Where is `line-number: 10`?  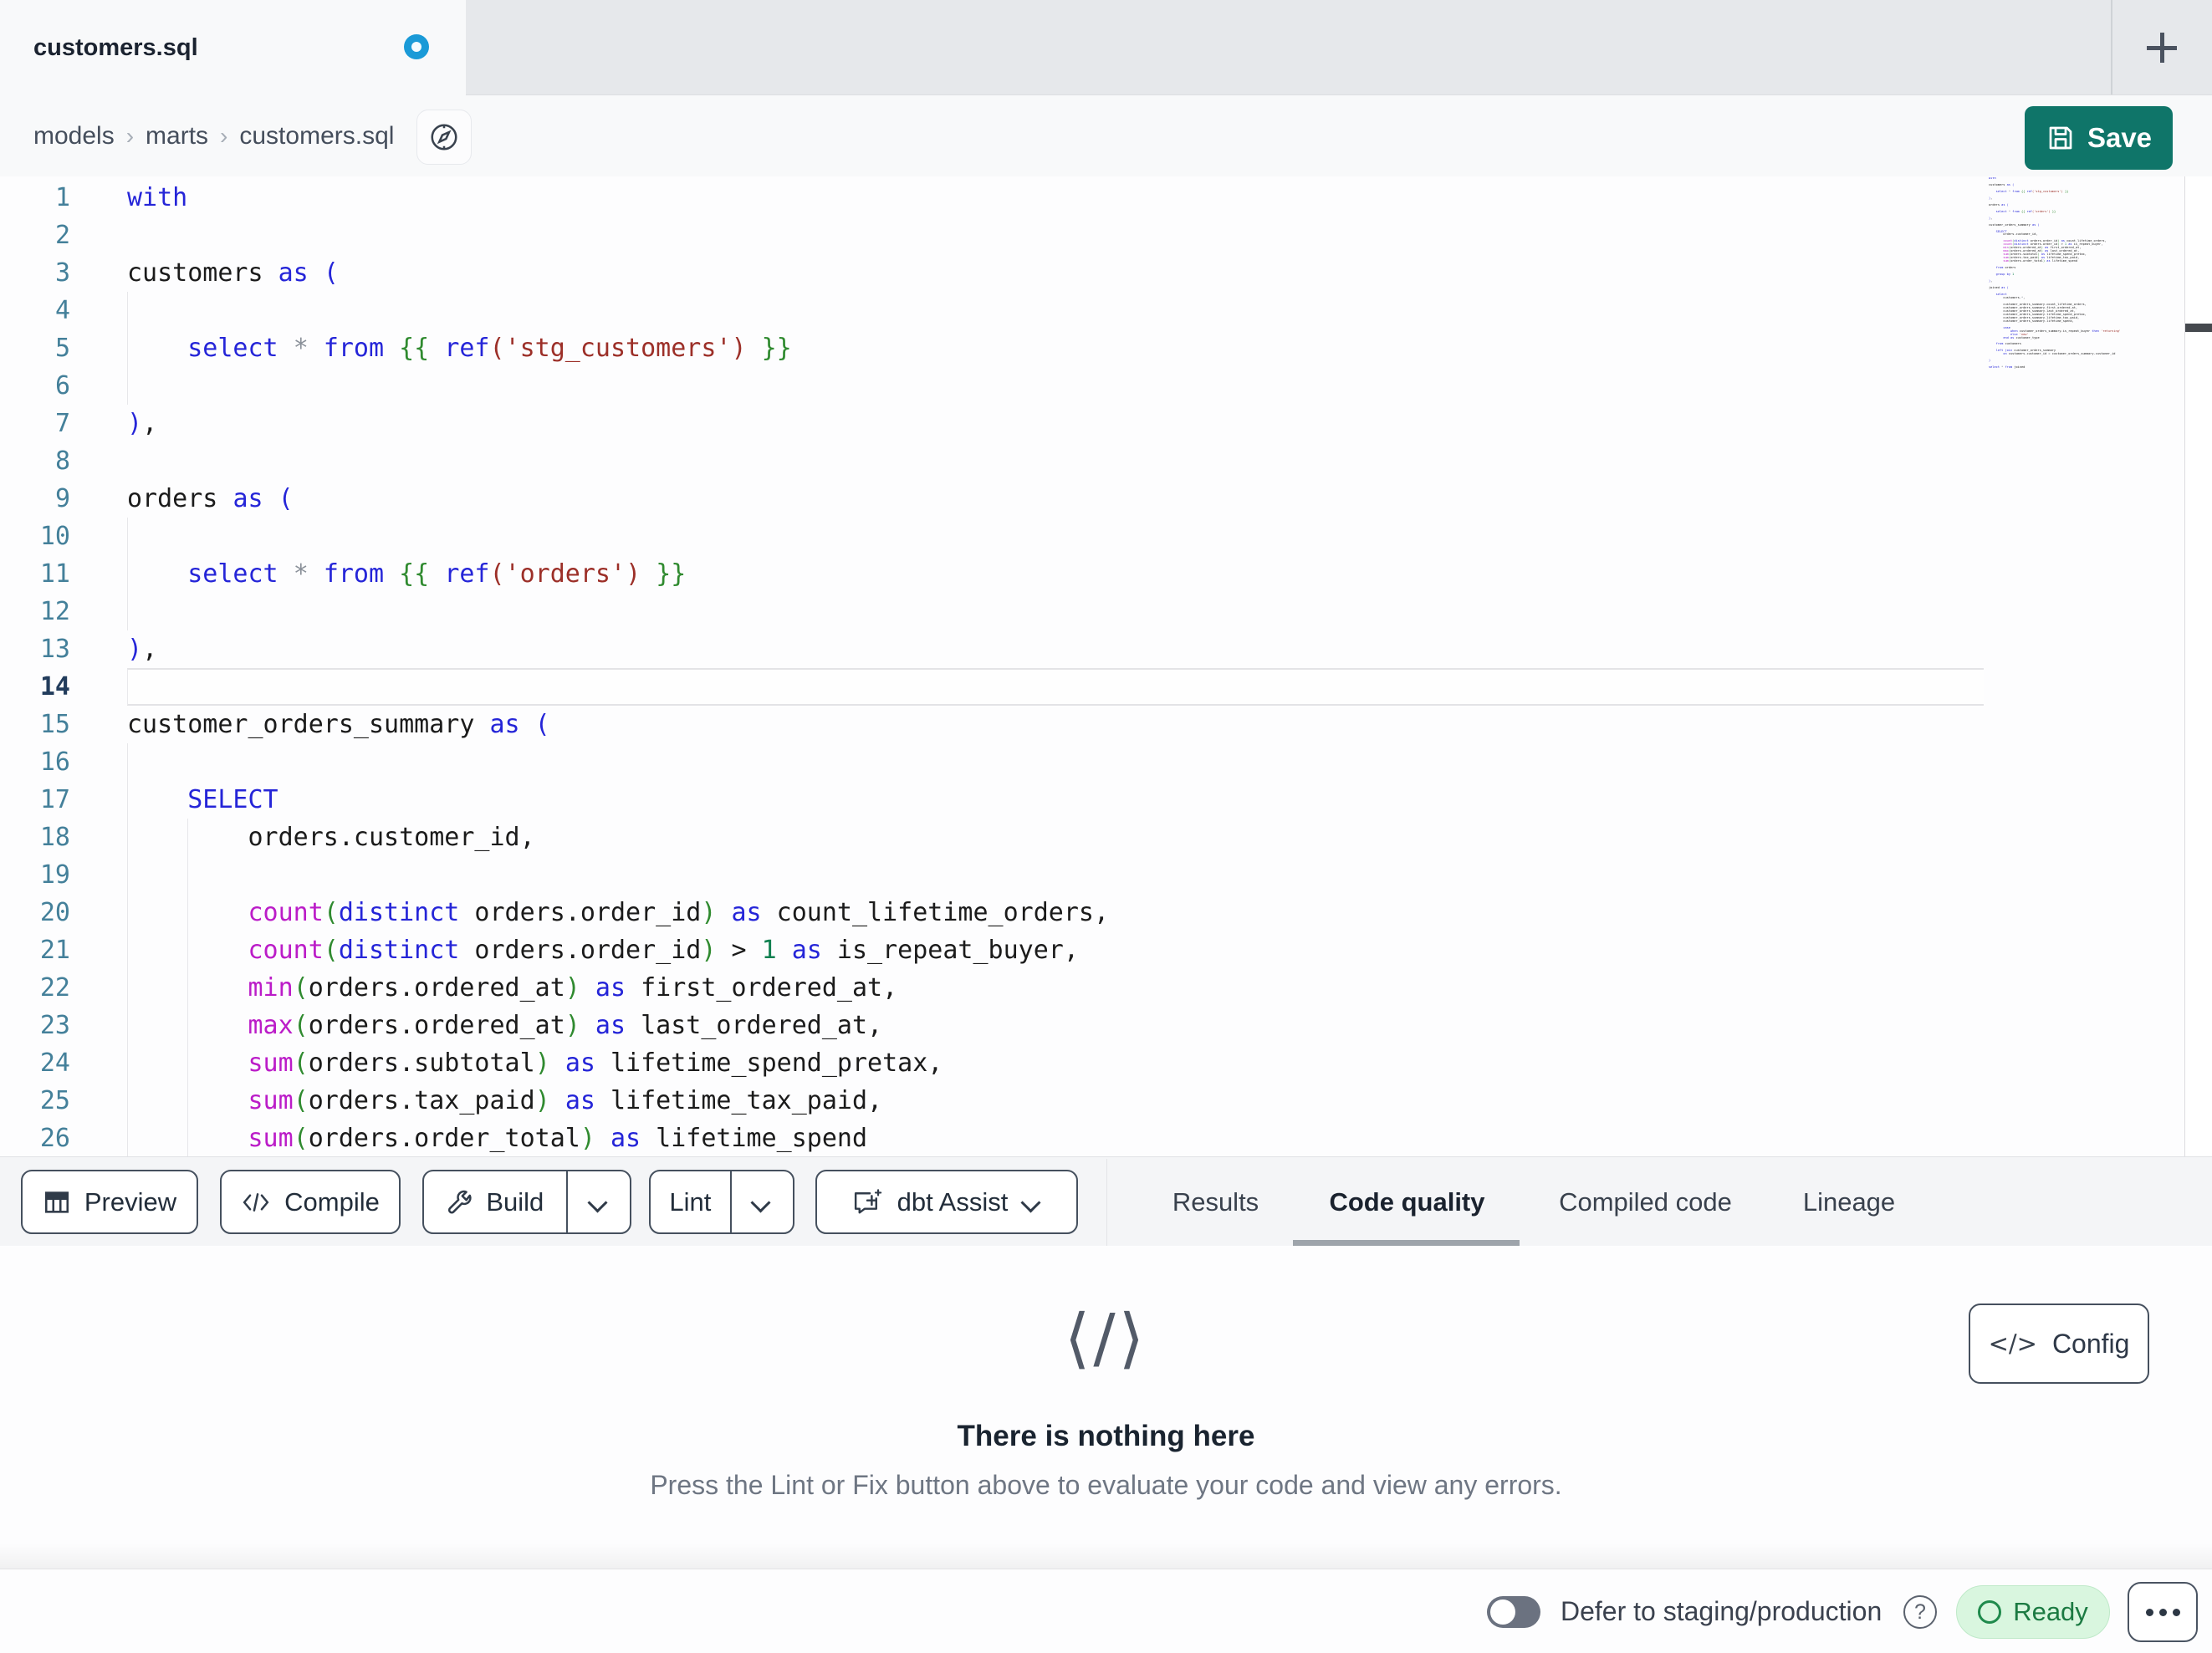 line-number: 10 is located at coordinates (35, 536).